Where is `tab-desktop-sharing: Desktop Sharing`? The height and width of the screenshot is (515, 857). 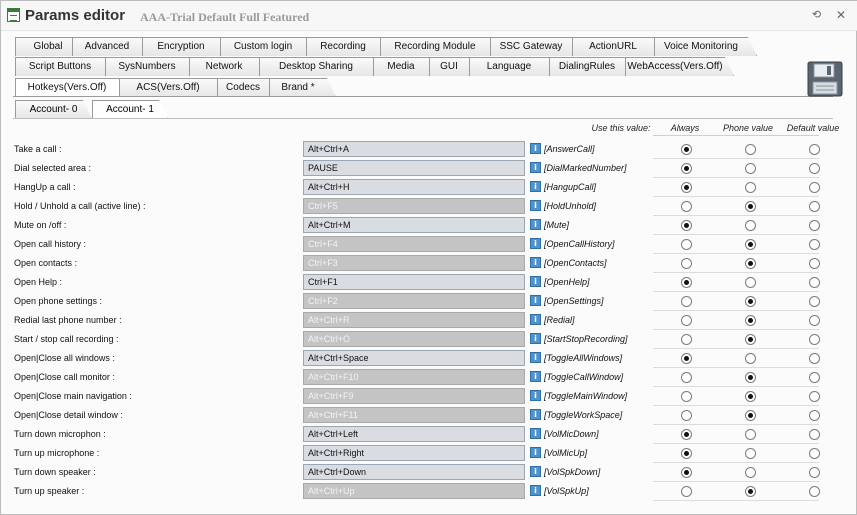
tab-desktop-sharing: Desktop Sharing is located at coordinates (320, 66).